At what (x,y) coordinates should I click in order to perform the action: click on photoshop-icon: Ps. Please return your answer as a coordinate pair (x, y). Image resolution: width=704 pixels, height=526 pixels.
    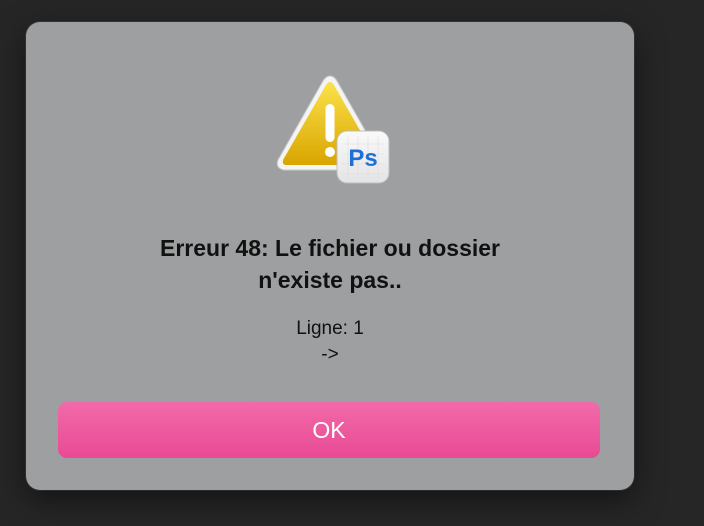
    Looking at the image, I should click on (363, 157).